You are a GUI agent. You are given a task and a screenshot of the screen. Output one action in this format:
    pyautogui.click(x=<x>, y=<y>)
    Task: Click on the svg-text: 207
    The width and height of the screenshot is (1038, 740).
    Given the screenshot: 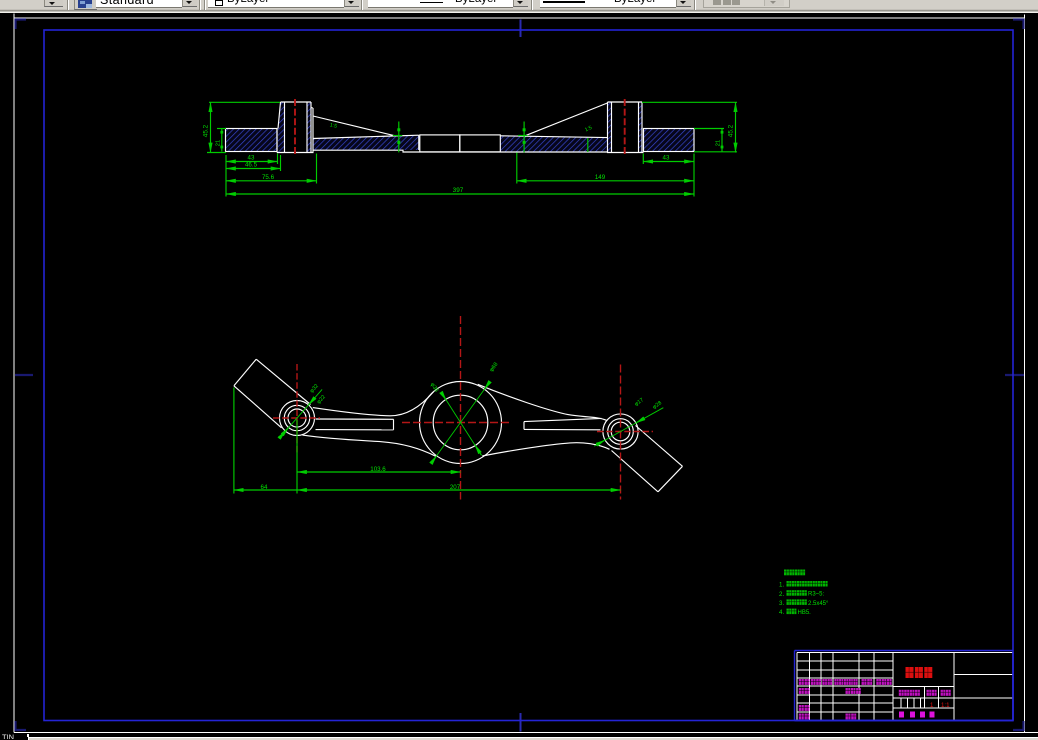 What is the action you would take?
    pyautogui.click(x=455, y=487)
    